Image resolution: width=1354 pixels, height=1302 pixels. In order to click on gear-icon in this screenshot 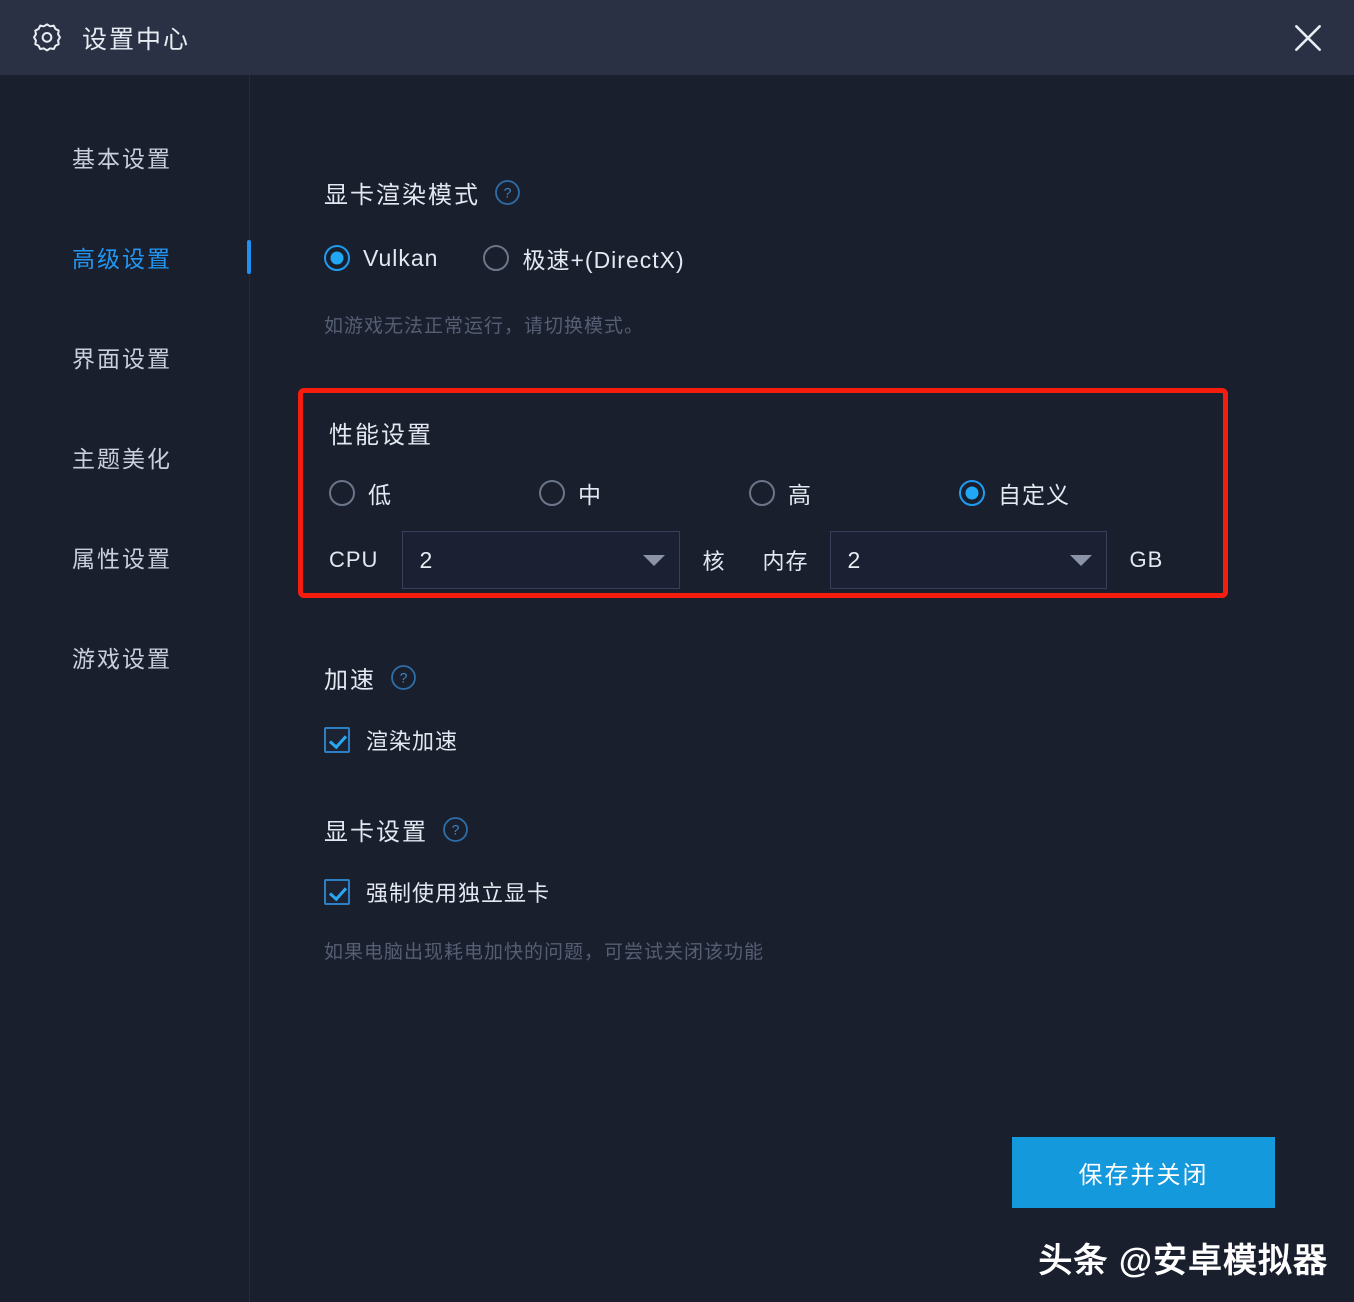, I will do `click(47, 38)`.